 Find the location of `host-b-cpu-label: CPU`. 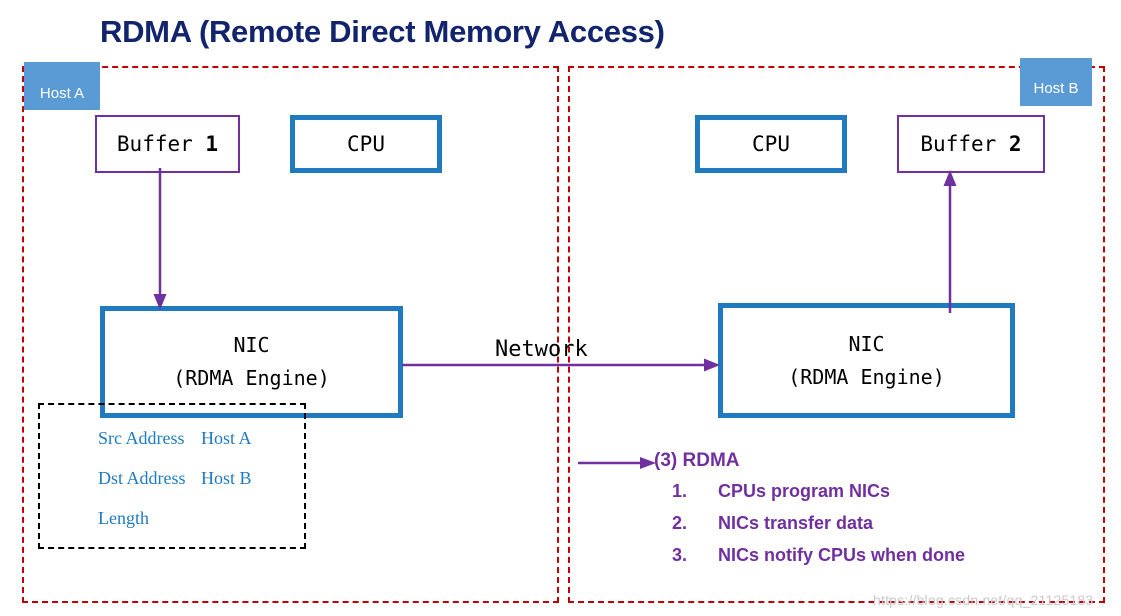

host-b-cpu-label: CPU is located at coordinates (771, 144).